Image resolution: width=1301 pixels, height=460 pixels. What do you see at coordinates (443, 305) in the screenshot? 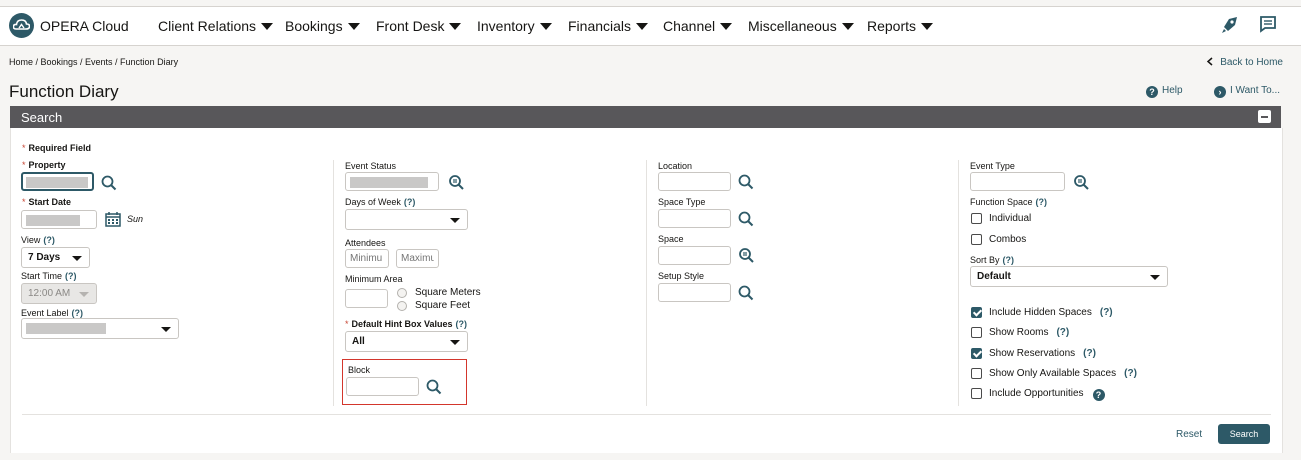
I see `square-feet-label: Square Feet` at bounding box center [443, 305].